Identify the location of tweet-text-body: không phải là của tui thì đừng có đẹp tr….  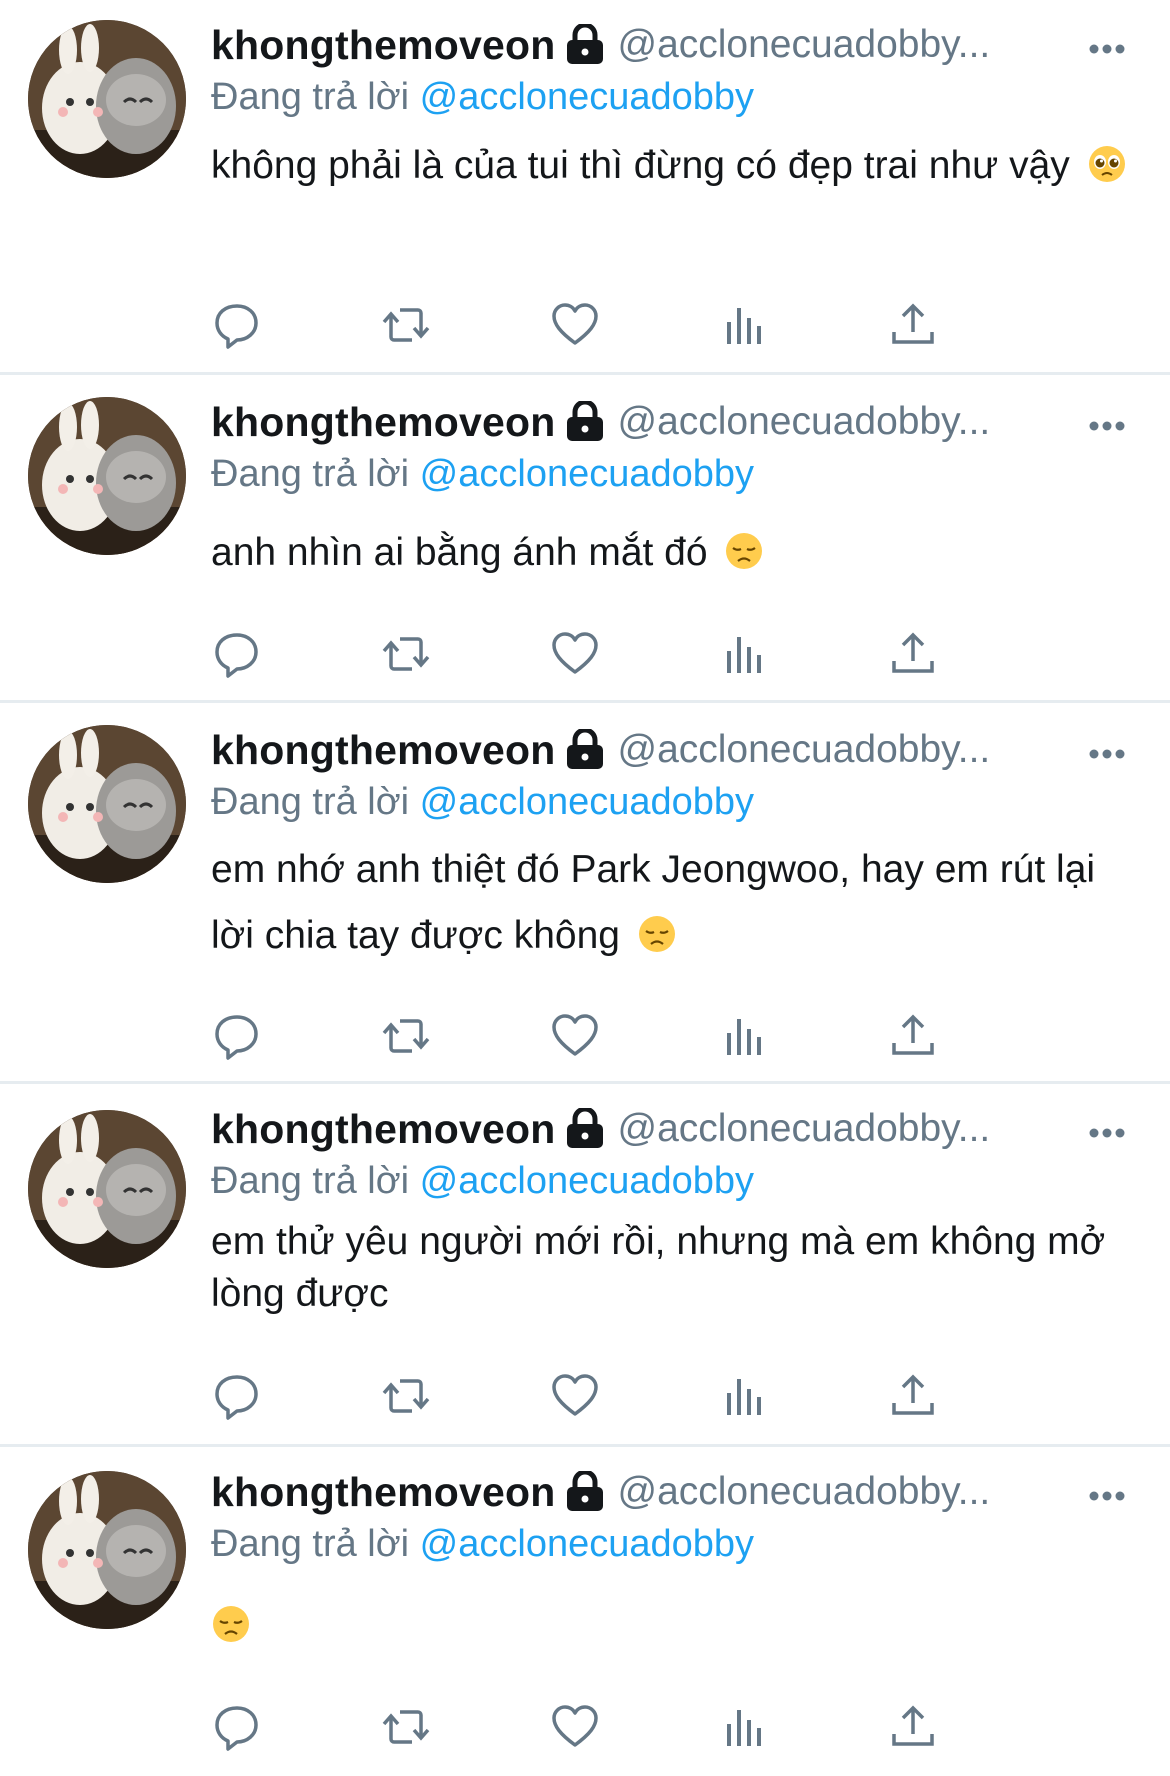
(640, 165).